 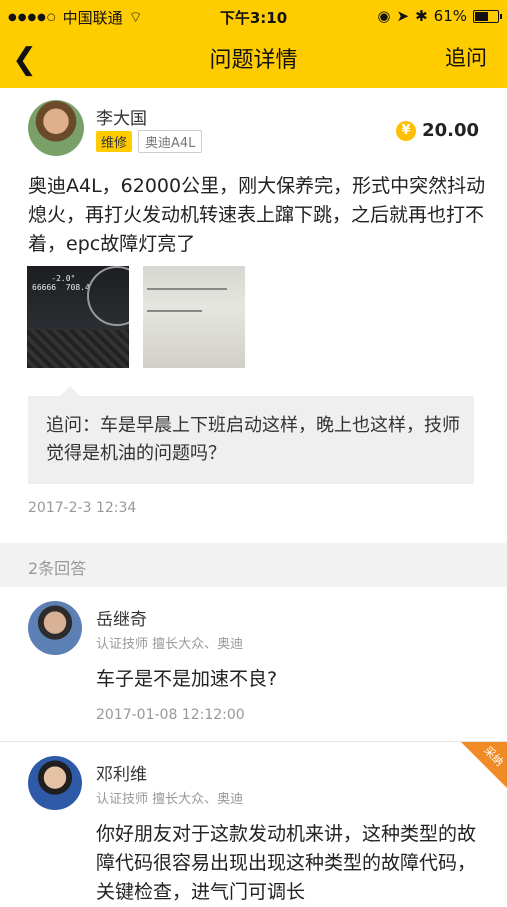 What do you see at coordinates (384, 16) in the screenshot?
I see `lock-icon: ◉` at bounding box center [384, 16].